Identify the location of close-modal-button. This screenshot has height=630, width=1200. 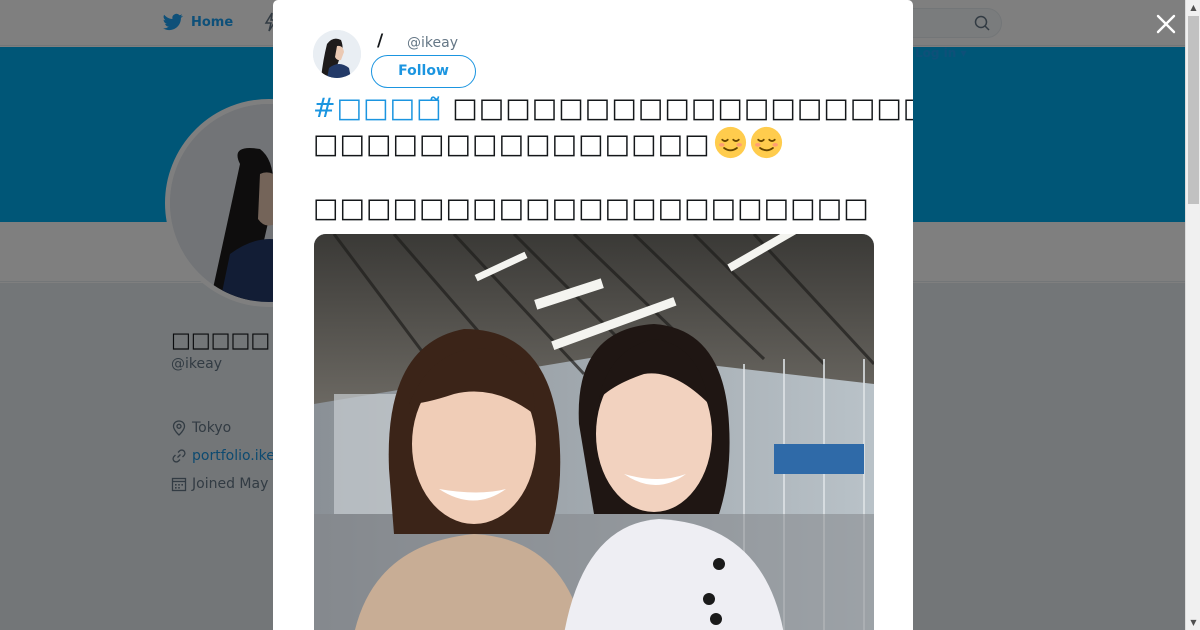
(1166, 24).